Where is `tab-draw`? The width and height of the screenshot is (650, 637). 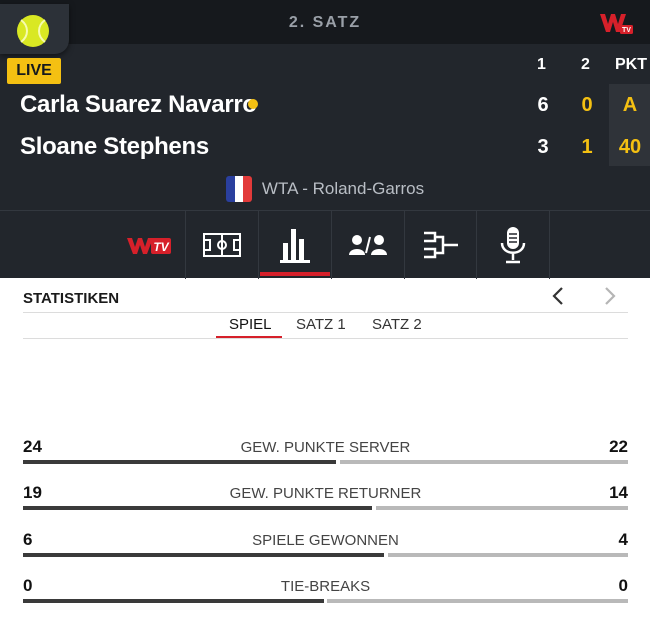
tab-draw is located at coordinates (440, 245).